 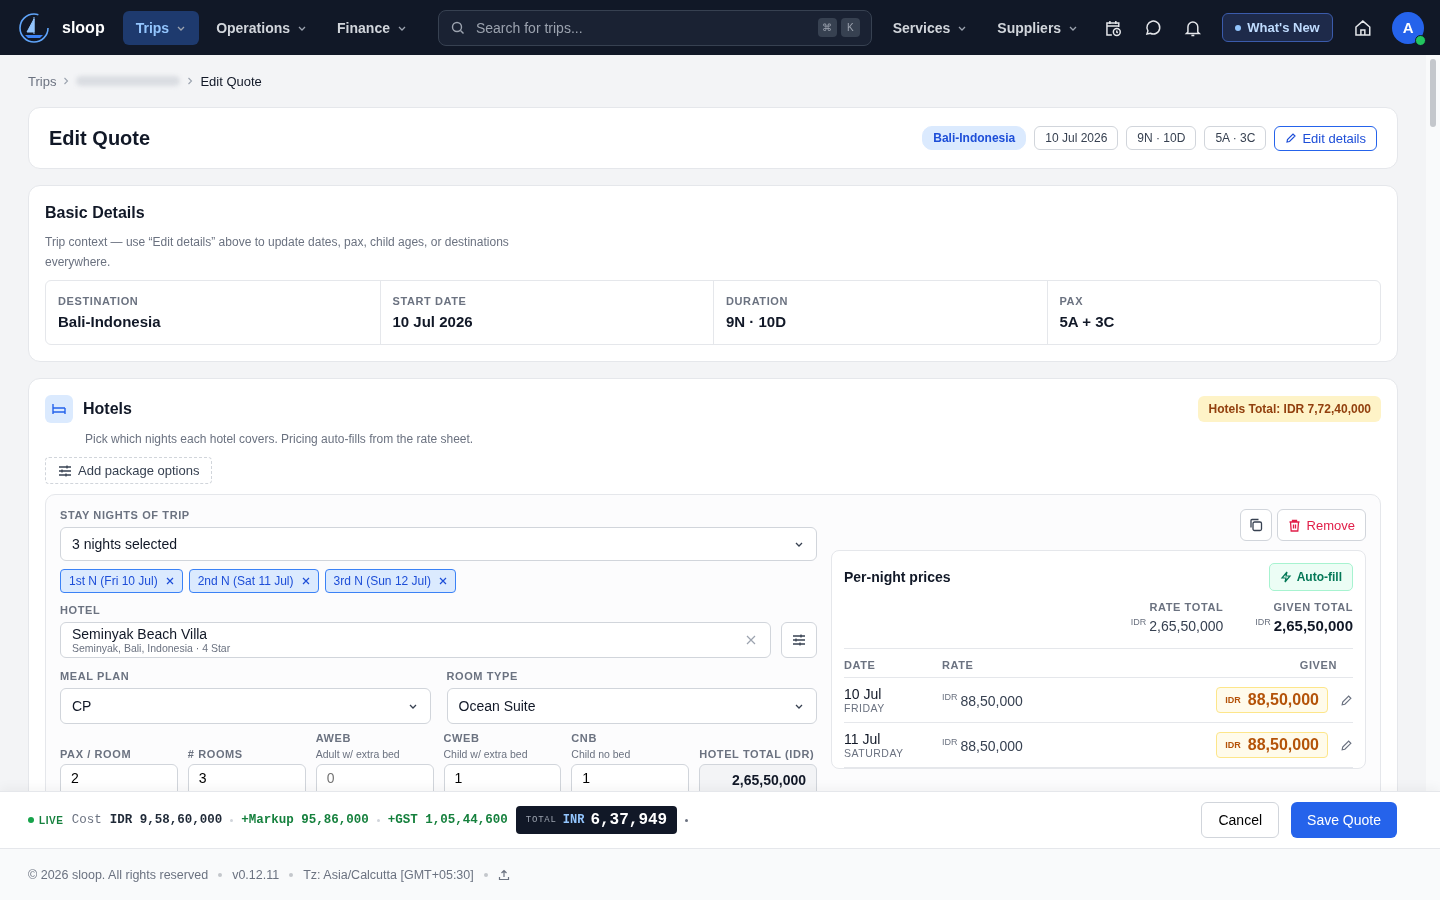 I want to click on nights-select: 3 nights selected, so click(x=438, y=544).